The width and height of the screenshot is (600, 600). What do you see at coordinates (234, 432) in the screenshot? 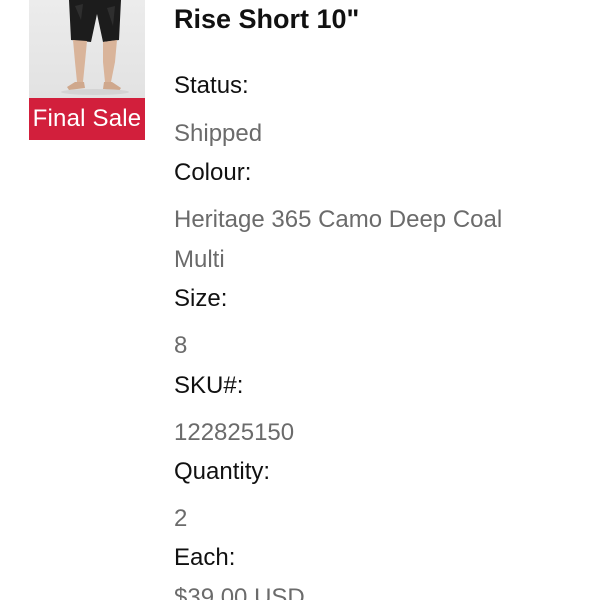
I see `sku-value: 122825150` at bounding box center [234, 432].